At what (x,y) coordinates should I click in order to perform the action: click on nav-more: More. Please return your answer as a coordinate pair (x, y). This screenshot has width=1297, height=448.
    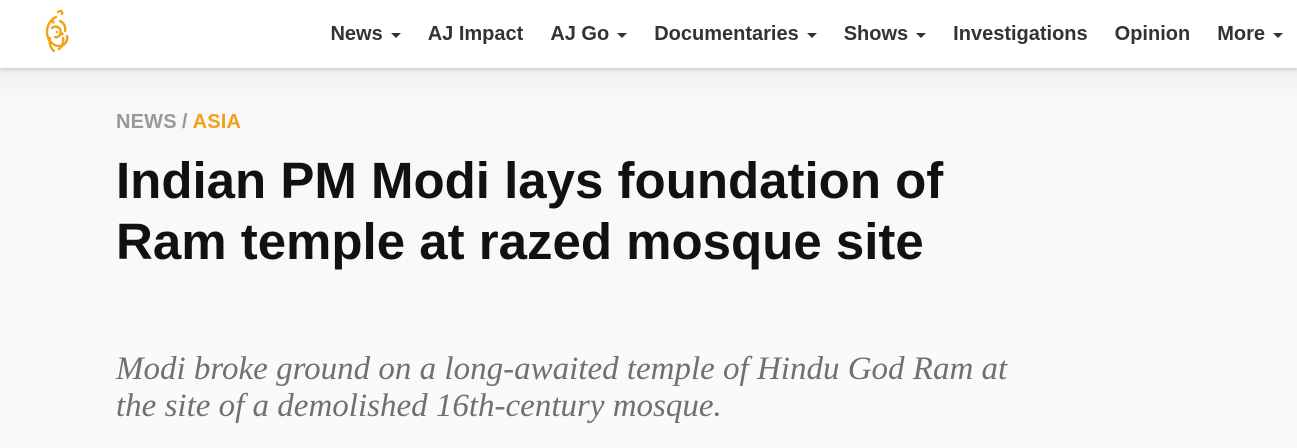
    Looking at the image, I should click on (1250, 34).